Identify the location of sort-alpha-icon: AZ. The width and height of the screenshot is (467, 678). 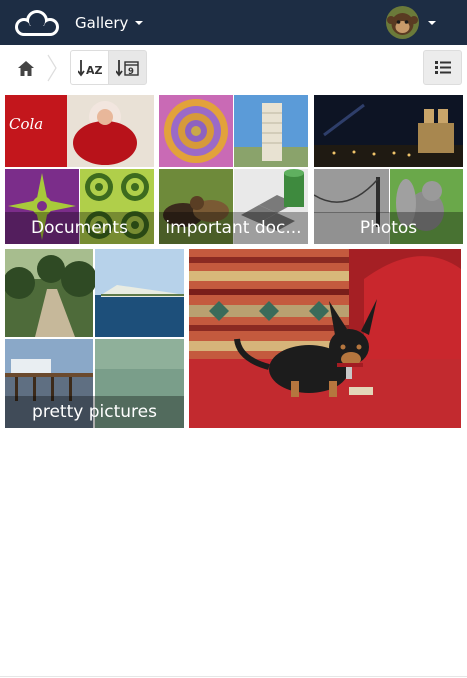
(89, 68).